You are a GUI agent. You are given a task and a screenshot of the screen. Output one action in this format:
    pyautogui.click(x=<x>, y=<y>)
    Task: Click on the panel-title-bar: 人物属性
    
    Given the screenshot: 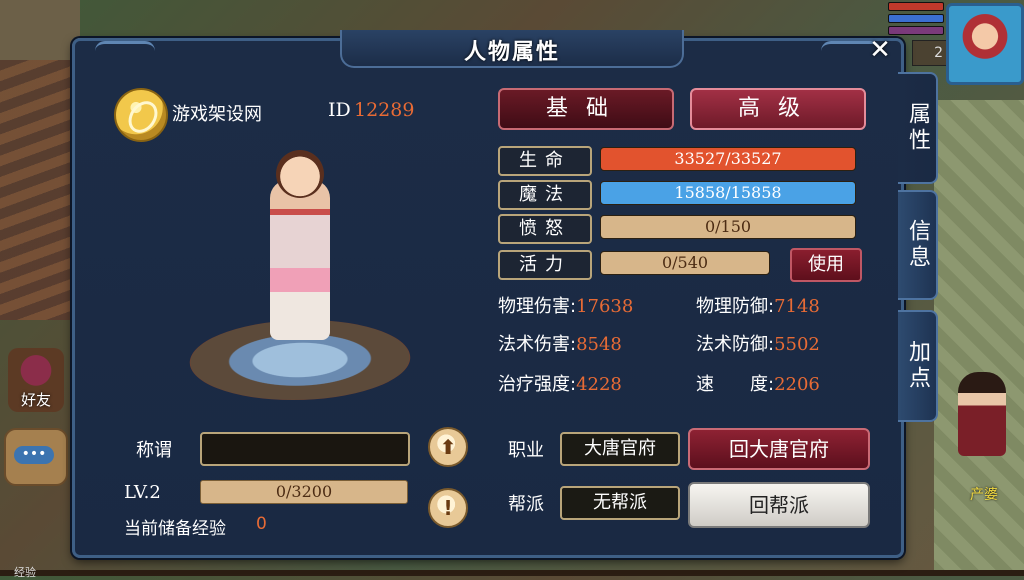 What is the action you would take?
    pyautogui.click(x=512, y=49)
    